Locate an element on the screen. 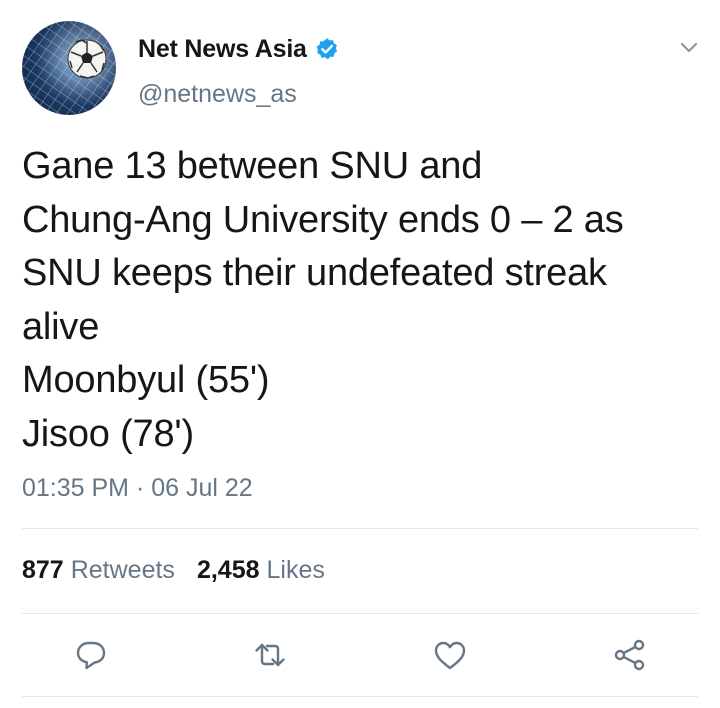 This screenshot has width=720, height=708. tweet-text-line: Moonbyul (55') is located at coordinates (146, 380).